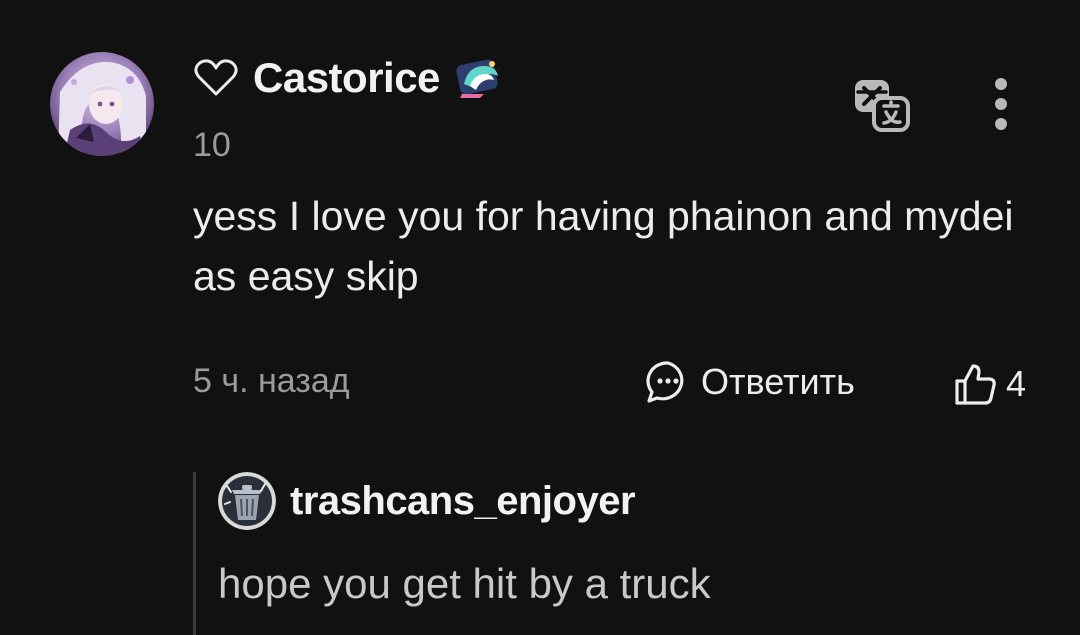 The width and height of the screenshot is (1080, 635). I want to click on more-options-button, so click(1001, 106).